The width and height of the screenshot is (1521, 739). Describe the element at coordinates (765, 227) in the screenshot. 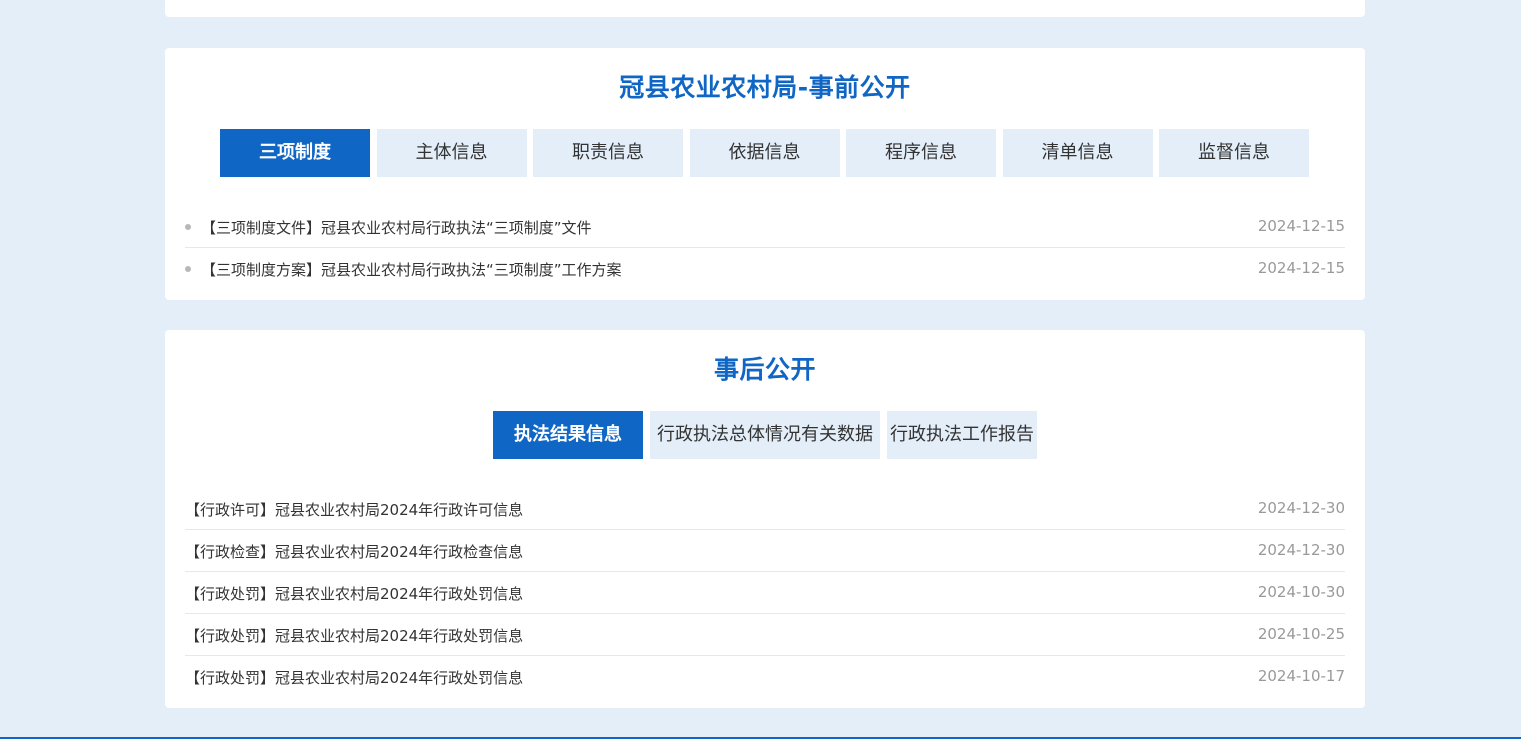

I see `list-item: 【三项制度文件】冠县农业农村局行政执法“三项制度”文件 2024-12-15` at that location.